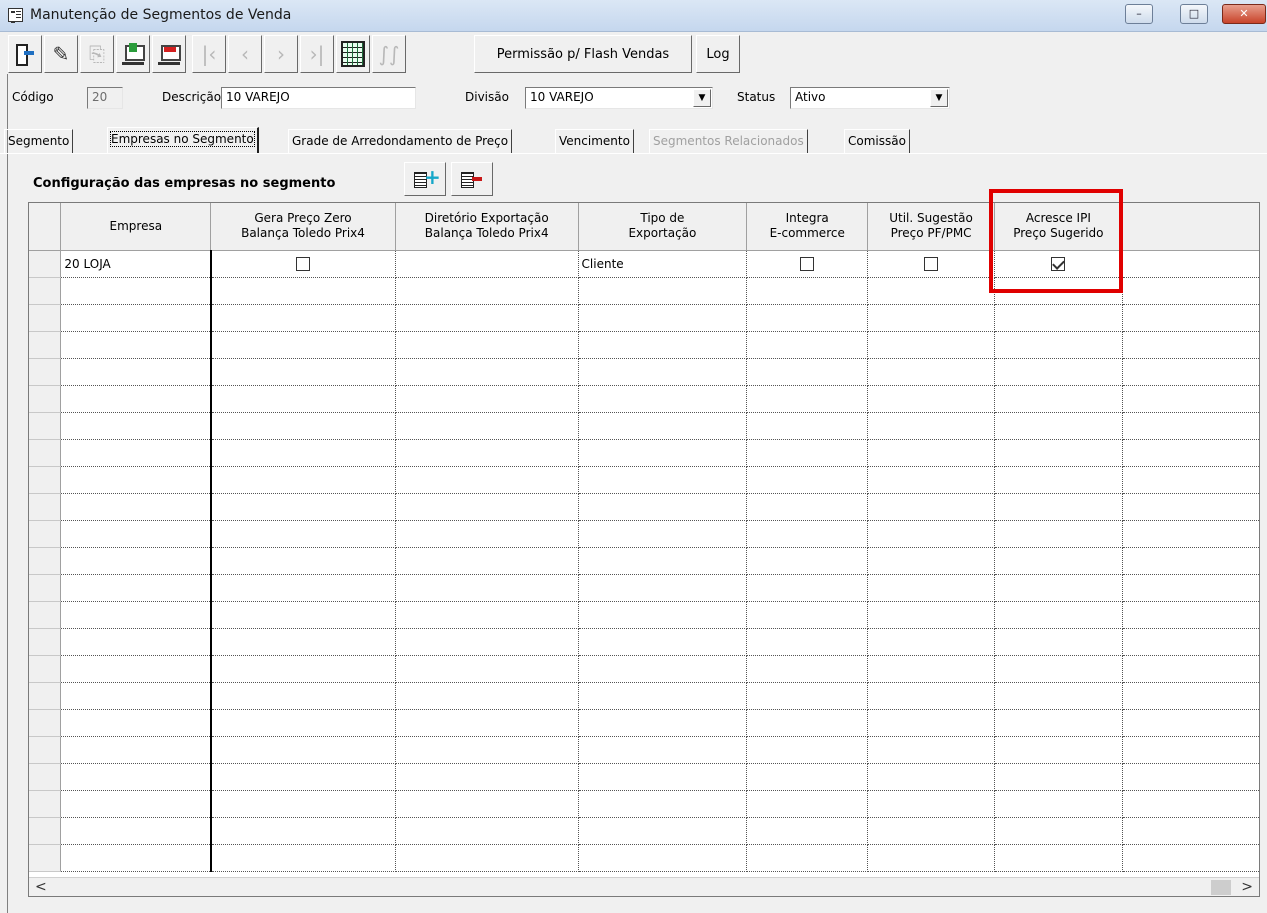 The width and height of the screenshot is (1267, 913). I want to click on cell-diretorio, so click(487, 264).